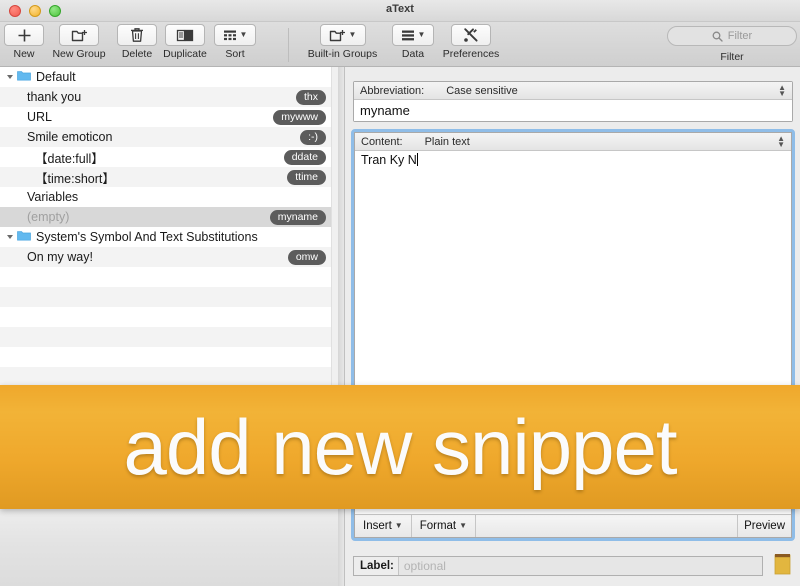  I want to click on group-row: Default, so click(169, 77).